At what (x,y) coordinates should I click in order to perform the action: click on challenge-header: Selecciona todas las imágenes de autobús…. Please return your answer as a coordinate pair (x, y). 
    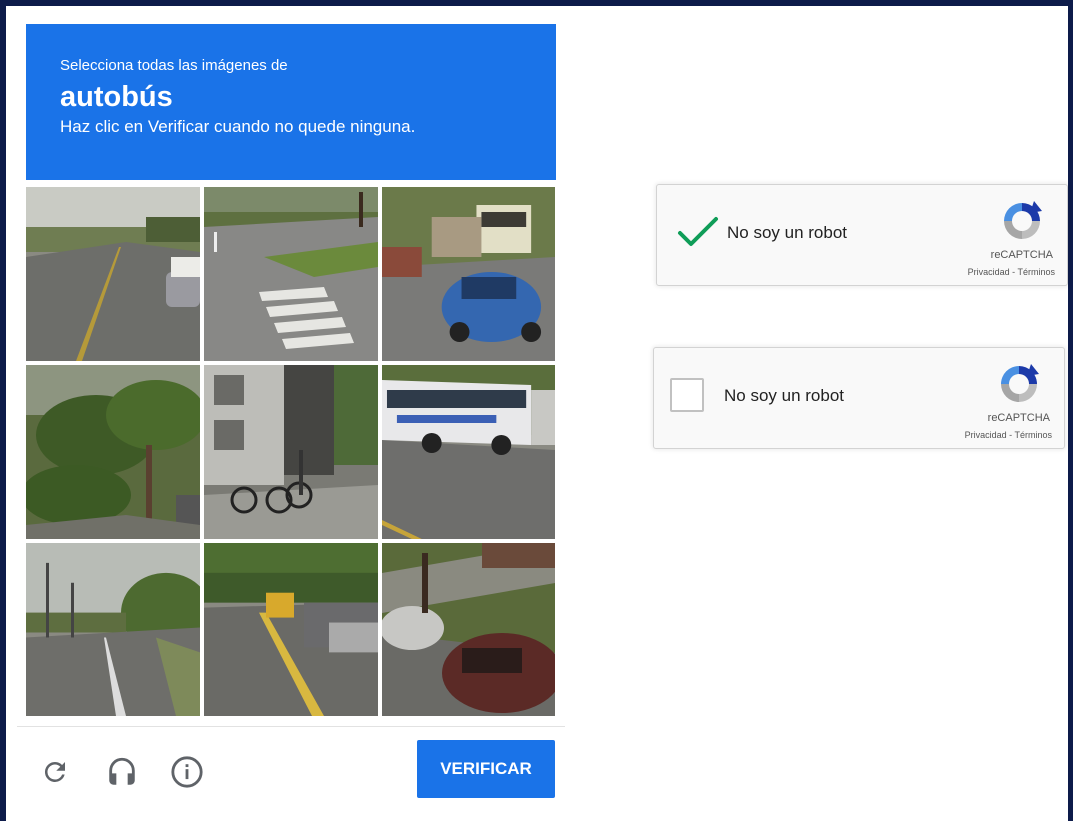
    Looking at the image, I should click on (291, 102).